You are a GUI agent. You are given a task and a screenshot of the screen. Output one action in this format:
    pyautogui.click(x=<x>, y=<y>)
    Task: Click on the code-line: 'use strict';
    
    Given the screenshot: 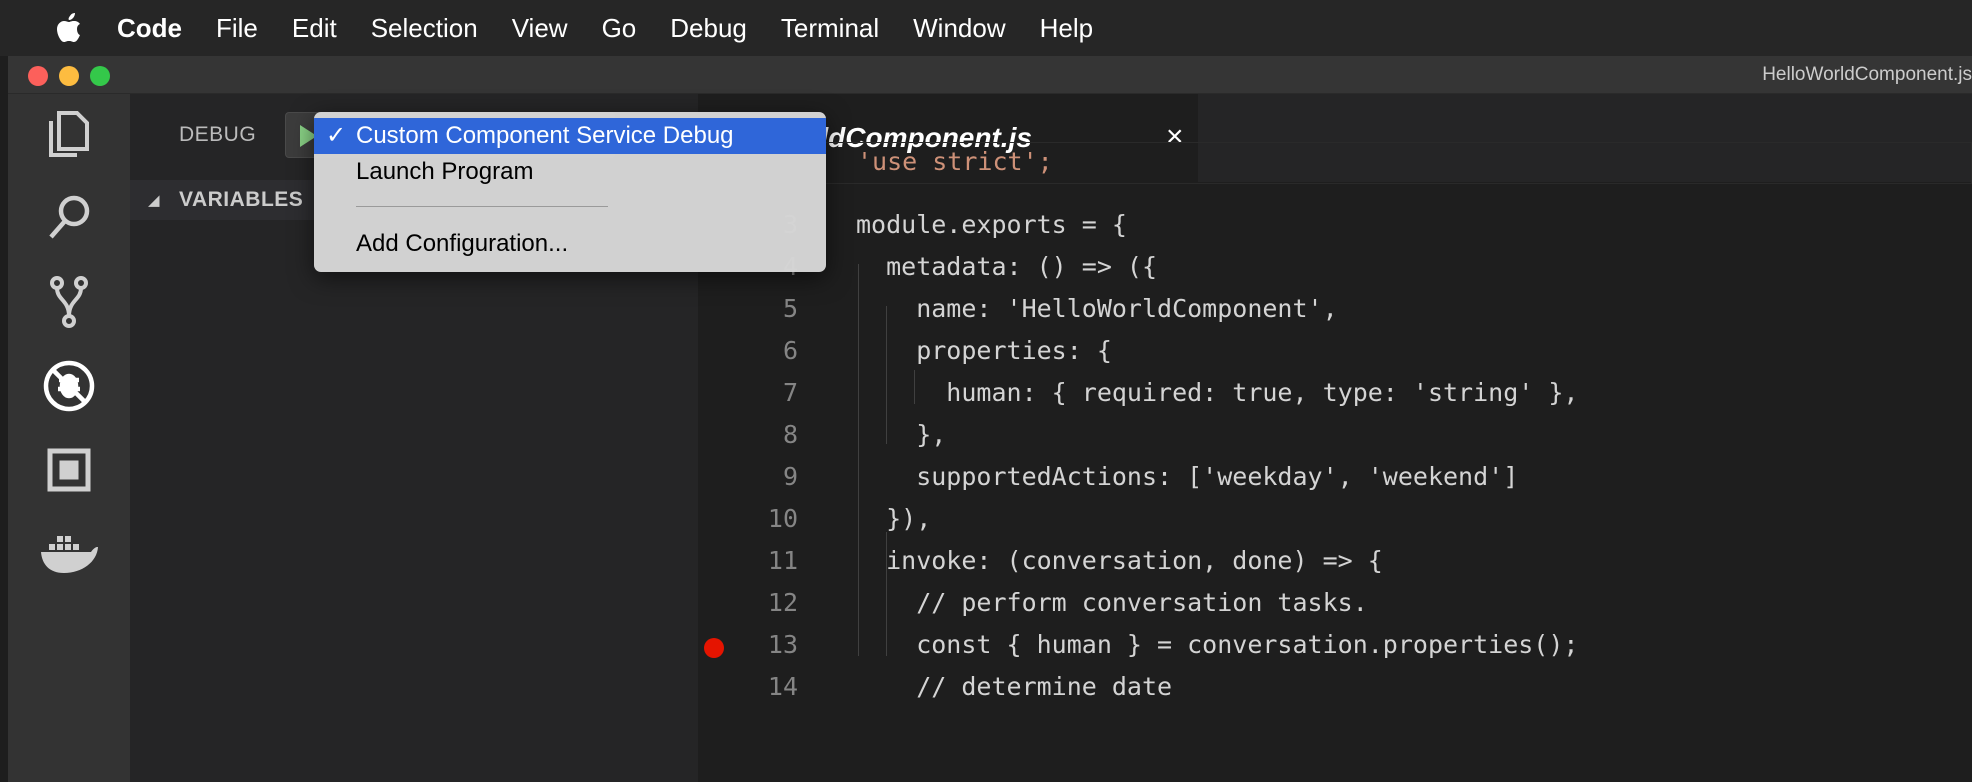 What is the action you would take?
    pyautogui.click(x=1335, y=163)
    